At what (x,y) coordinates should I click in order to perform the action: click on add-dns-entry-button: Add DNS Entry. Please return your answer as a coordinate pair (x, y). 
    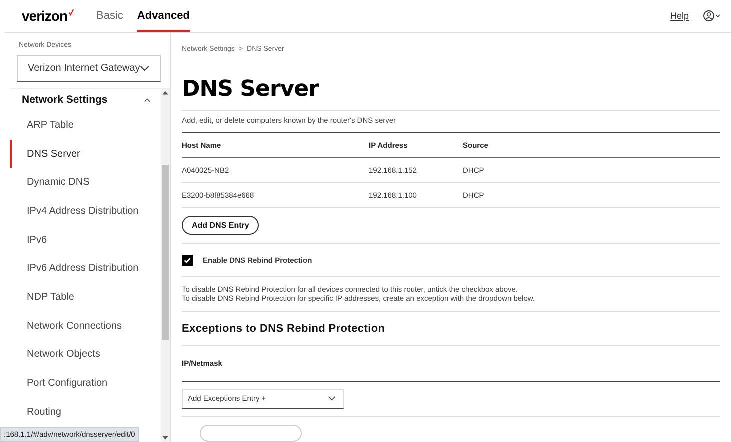
    Looking at the image, I should click on (221, 226).